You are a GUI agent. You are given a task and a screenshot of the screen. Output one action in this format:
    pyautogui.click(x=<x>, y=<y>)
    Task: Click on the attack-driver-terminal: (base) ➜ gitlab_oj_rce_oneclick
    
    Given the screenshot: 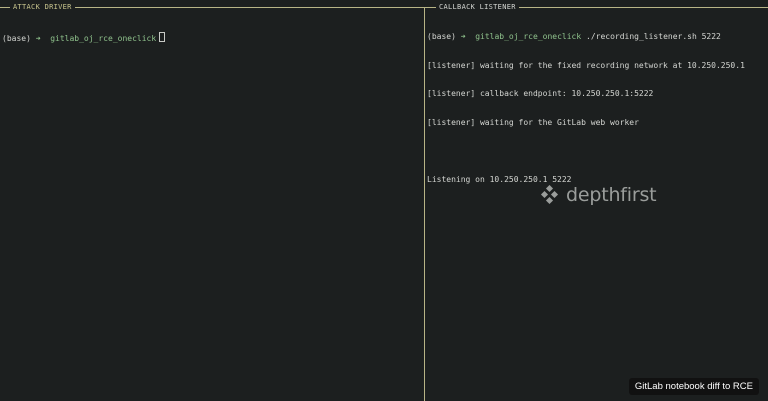 What is the action you would take?
    pyautogui.click(x=212, y=37)
    